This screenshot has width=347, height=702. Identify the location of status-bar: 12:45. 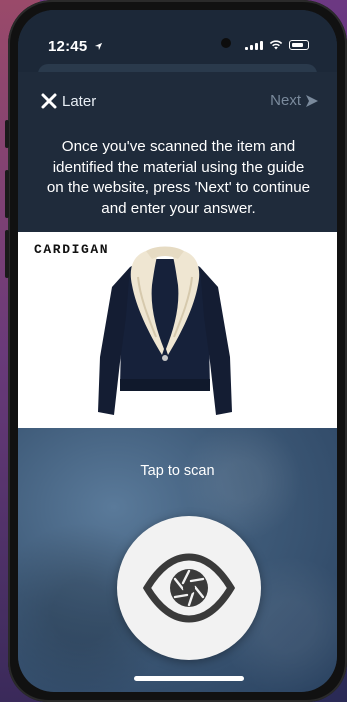
(177, 41).